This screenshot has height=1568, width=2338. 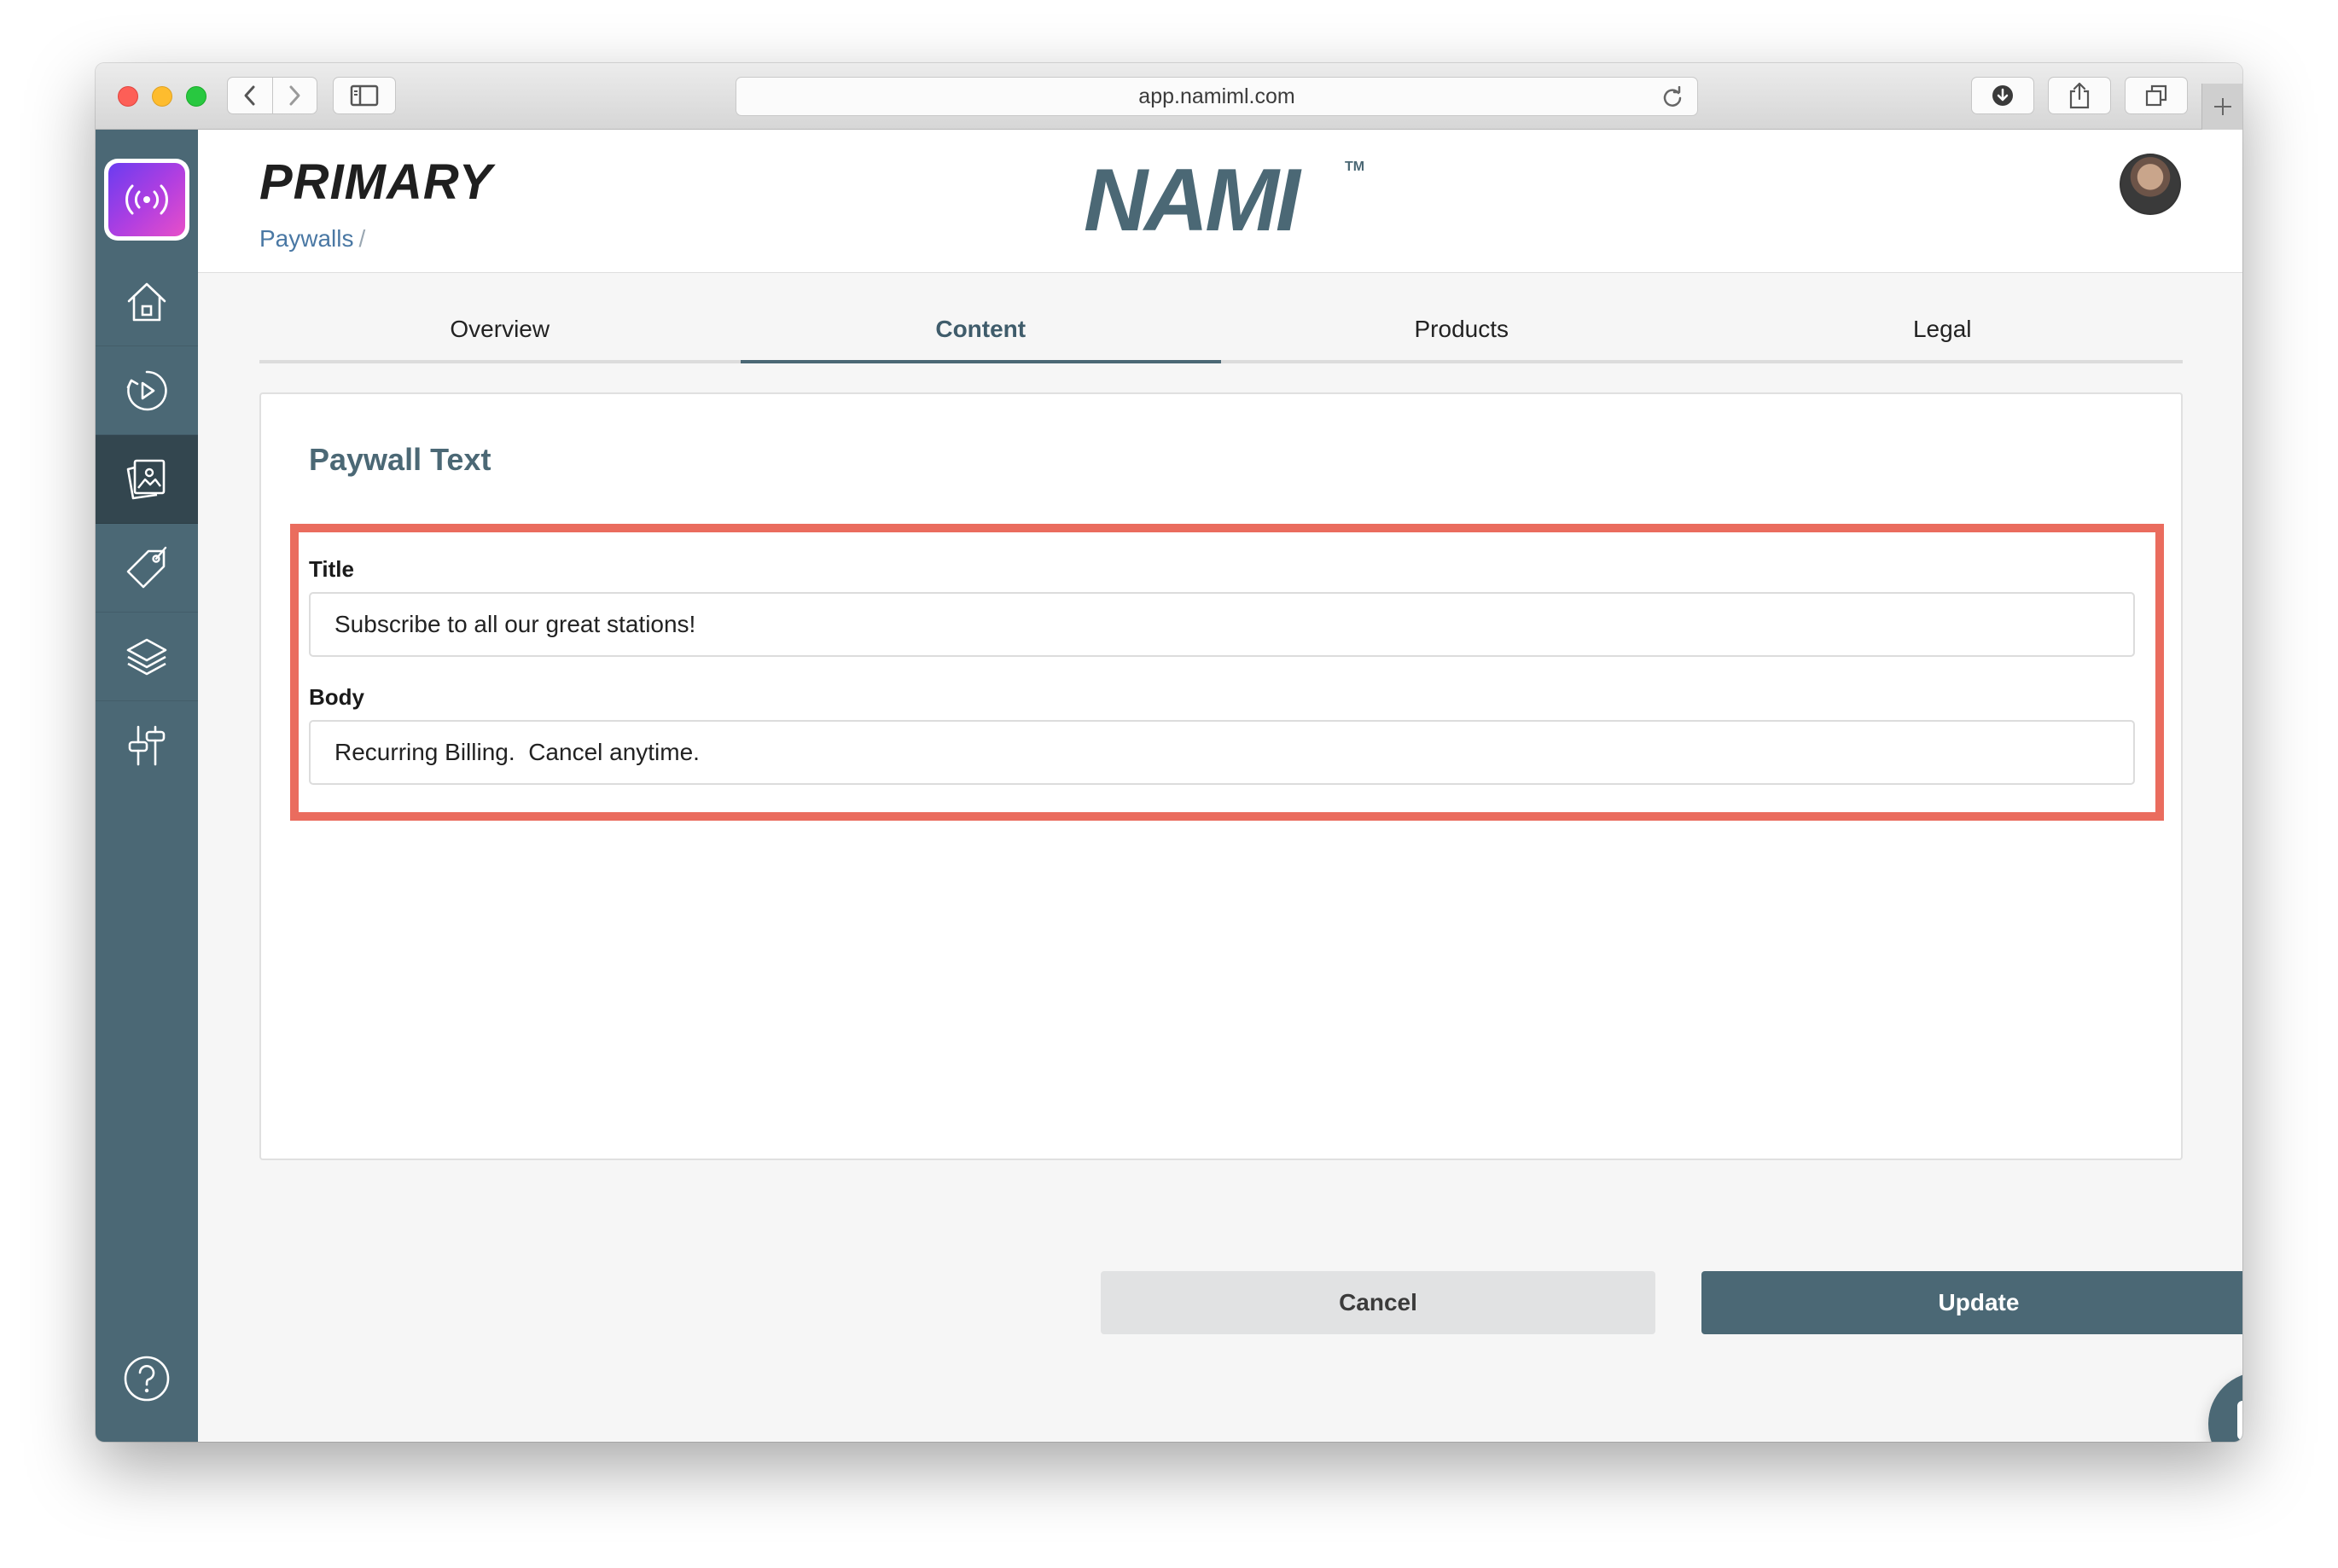 I want to click on browser-toolbar: app.namiml.com, so click(x=1169, y=96).